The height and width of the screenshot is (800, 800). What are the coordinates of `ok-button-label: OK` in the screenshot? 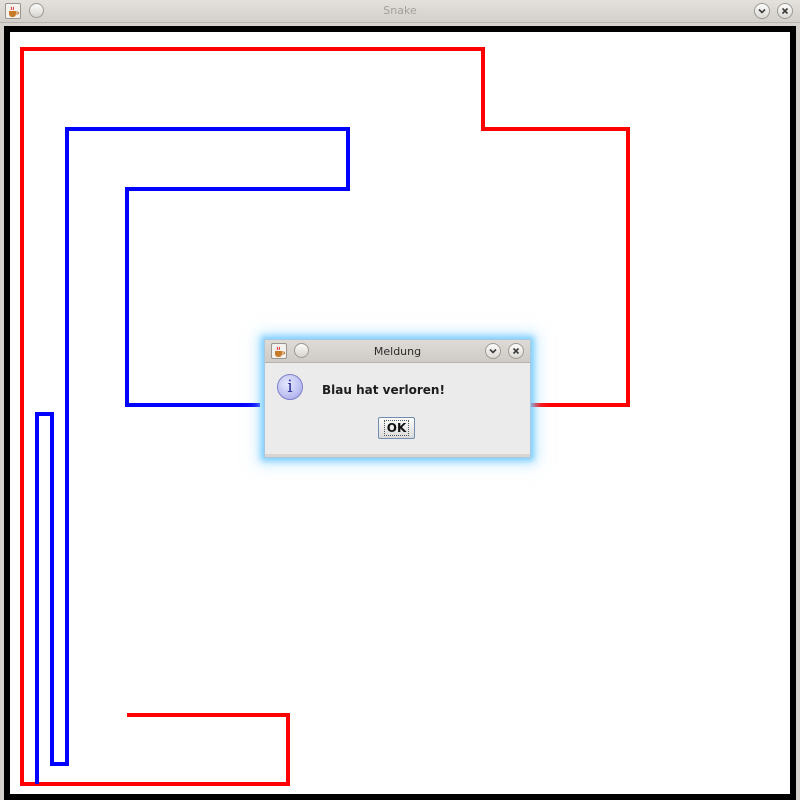 It's located at (396, 428).